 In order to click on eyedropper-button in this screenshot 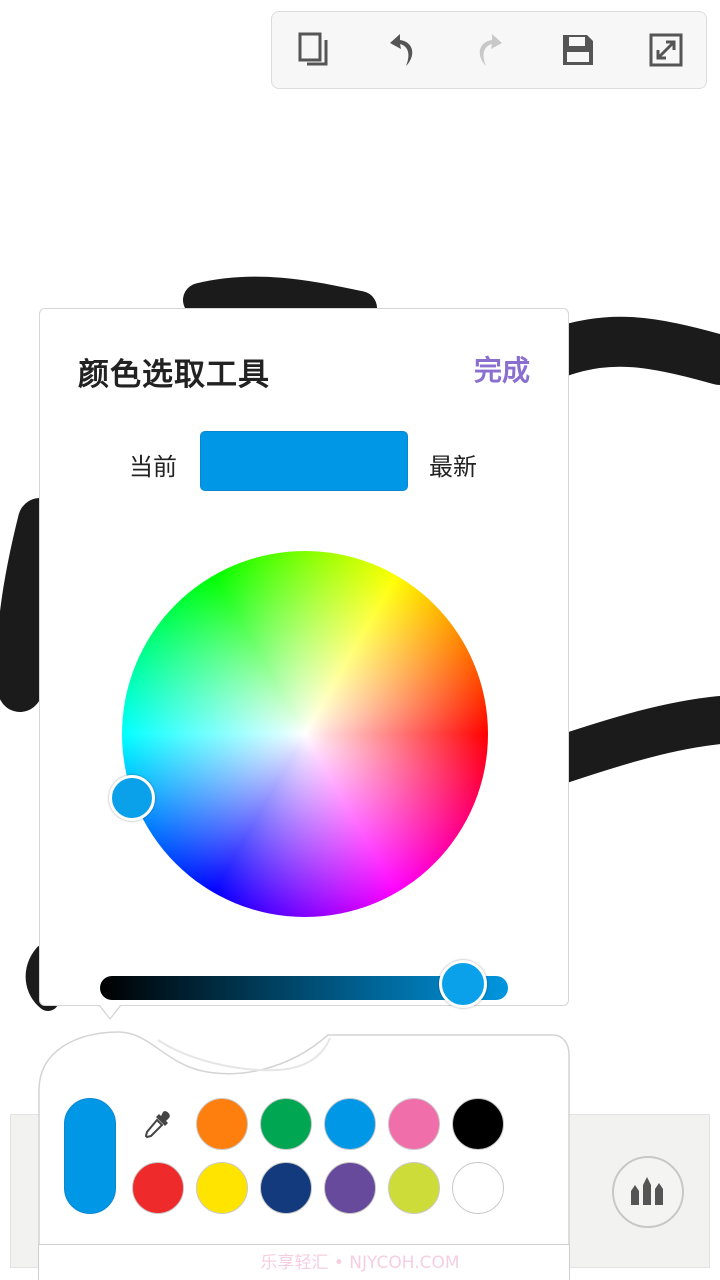, I will do `click(158, 1124)`.